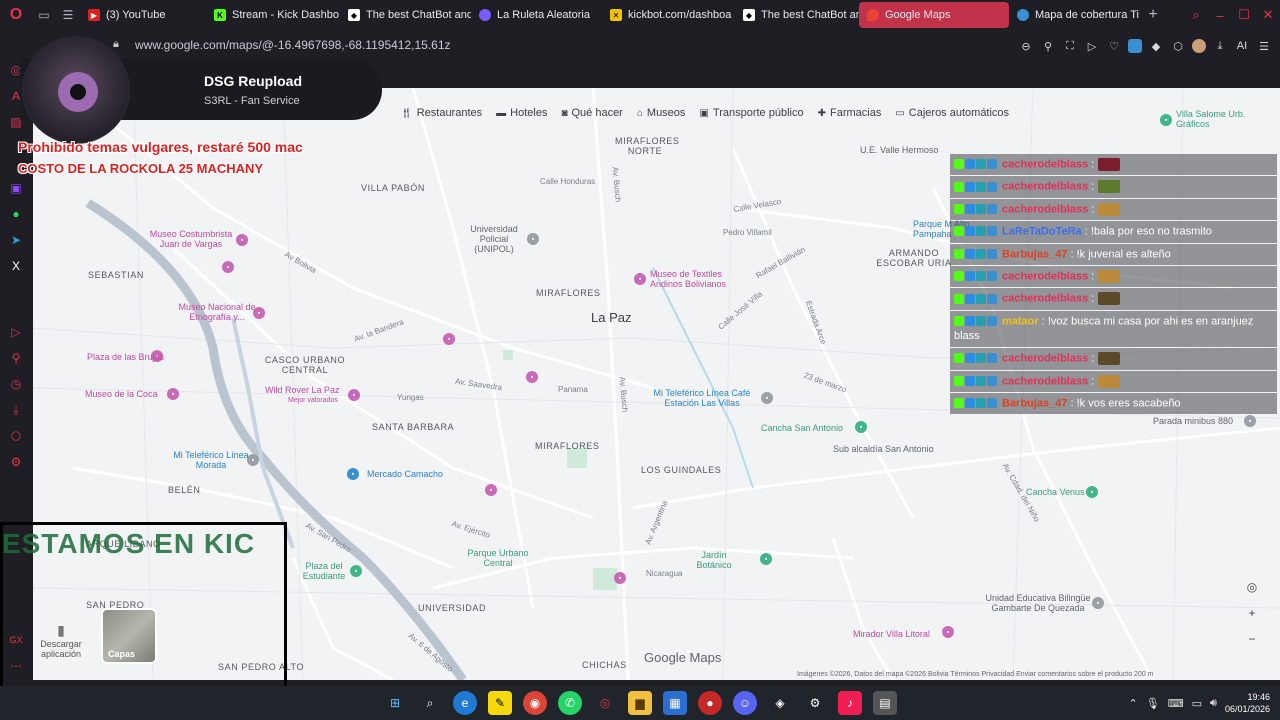  What do you see at coordinates (68, 15) in the screenshot?
I see `tab-list-icon: ☰` at bounding box center [68, 15].